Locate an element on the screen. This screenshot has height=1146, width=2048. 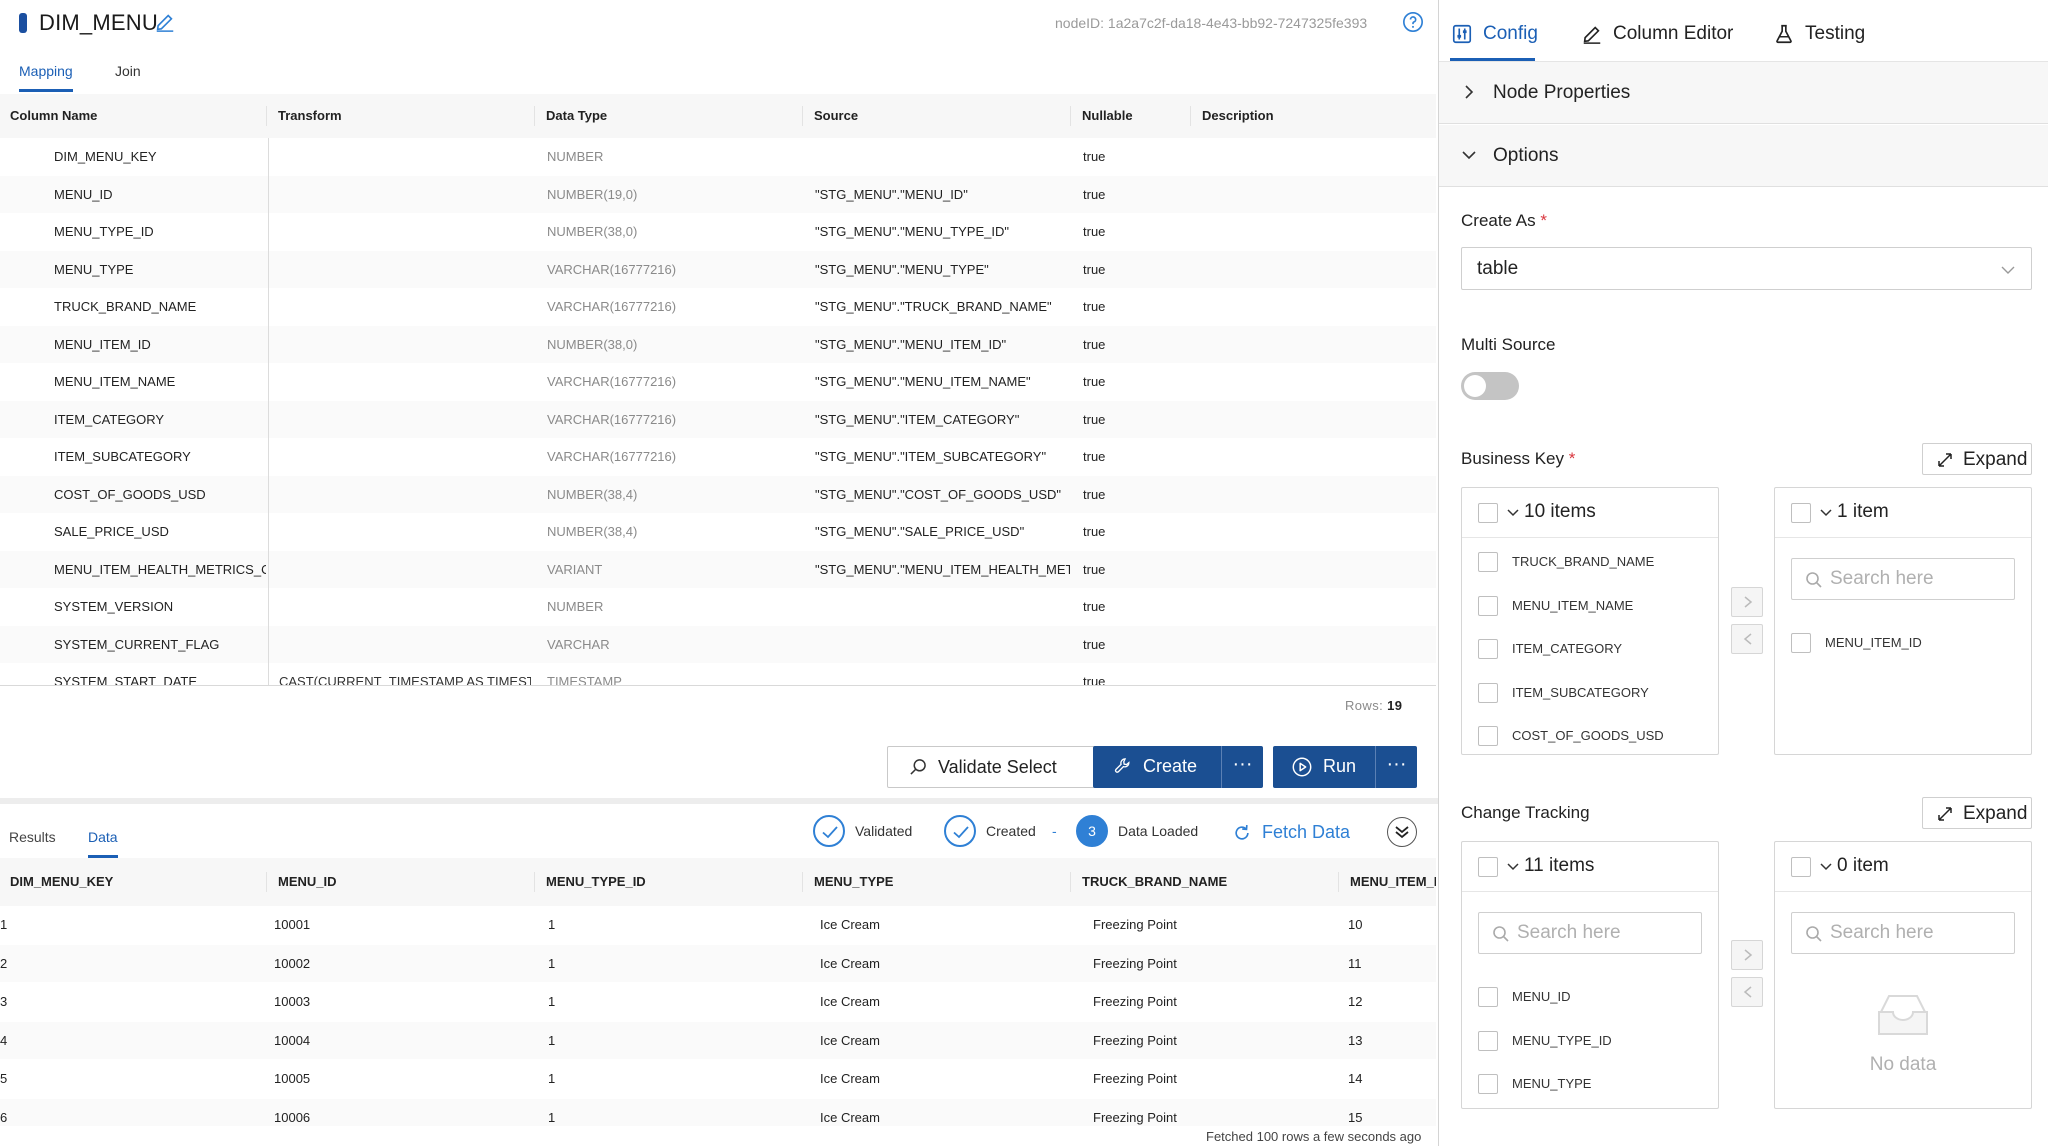
options-section: Options is located at coordinates (1743, 156).